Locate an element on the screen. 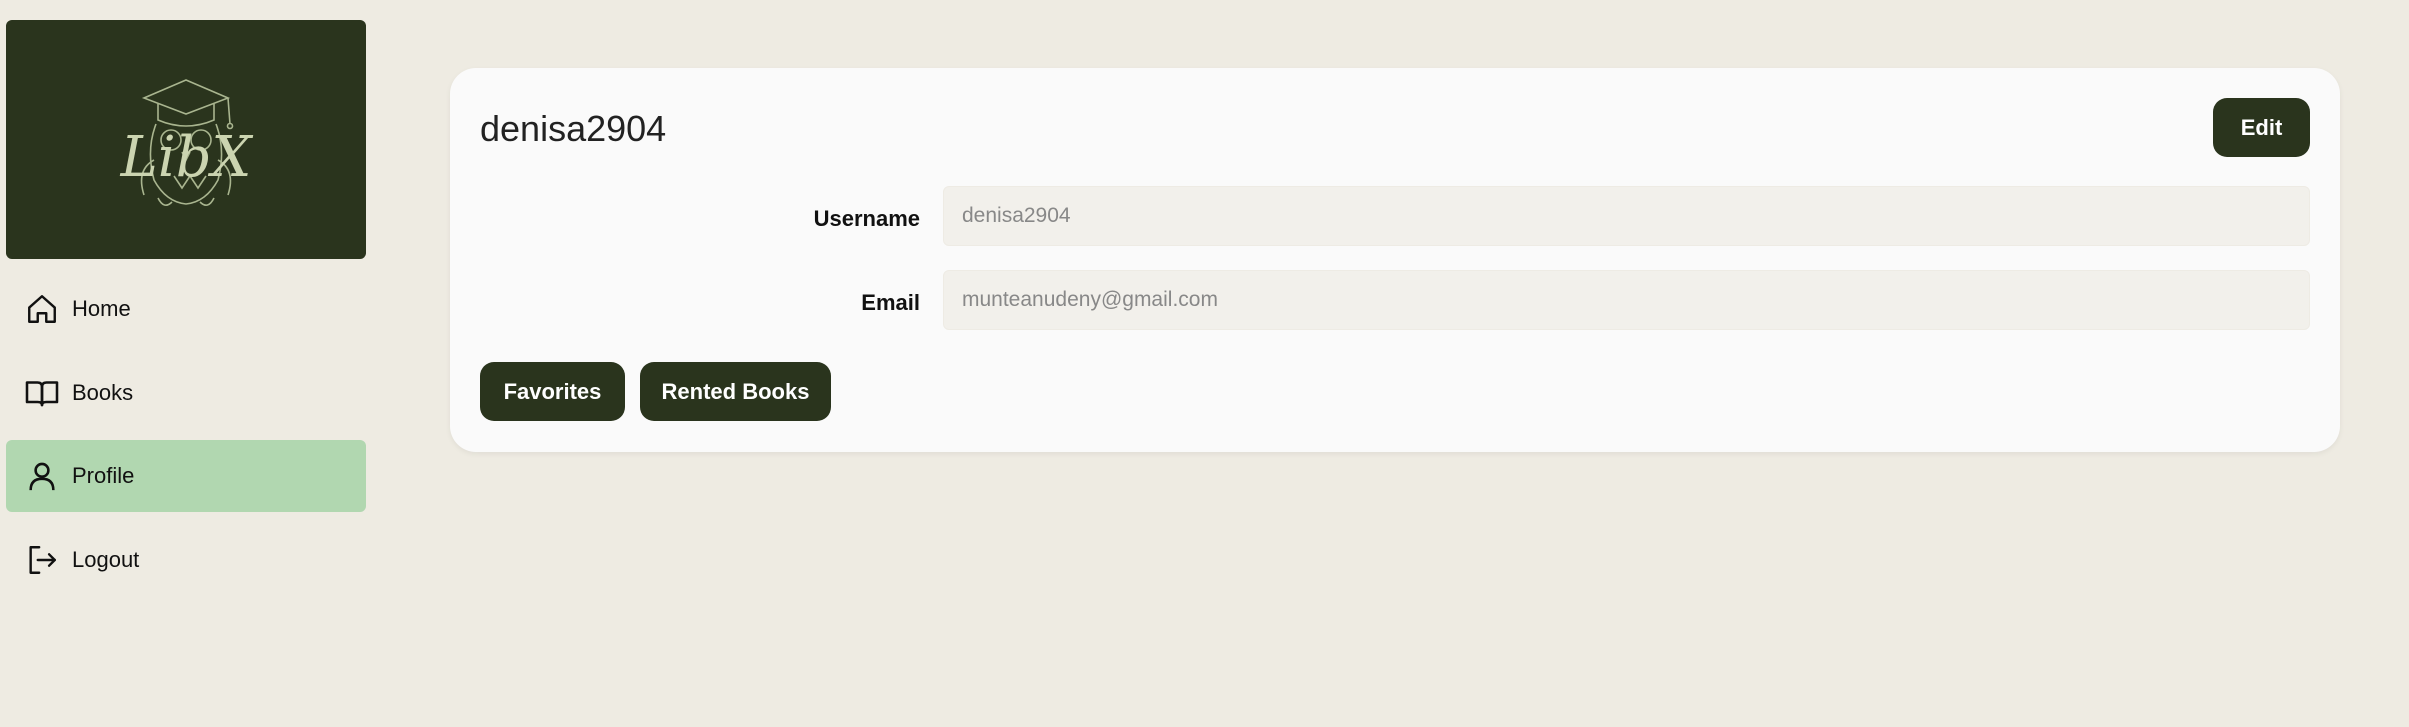 The height and width of the screenshot is (727, 2409). owl-graduation-cap-icon: LibX is located at coordinates (187, 142).